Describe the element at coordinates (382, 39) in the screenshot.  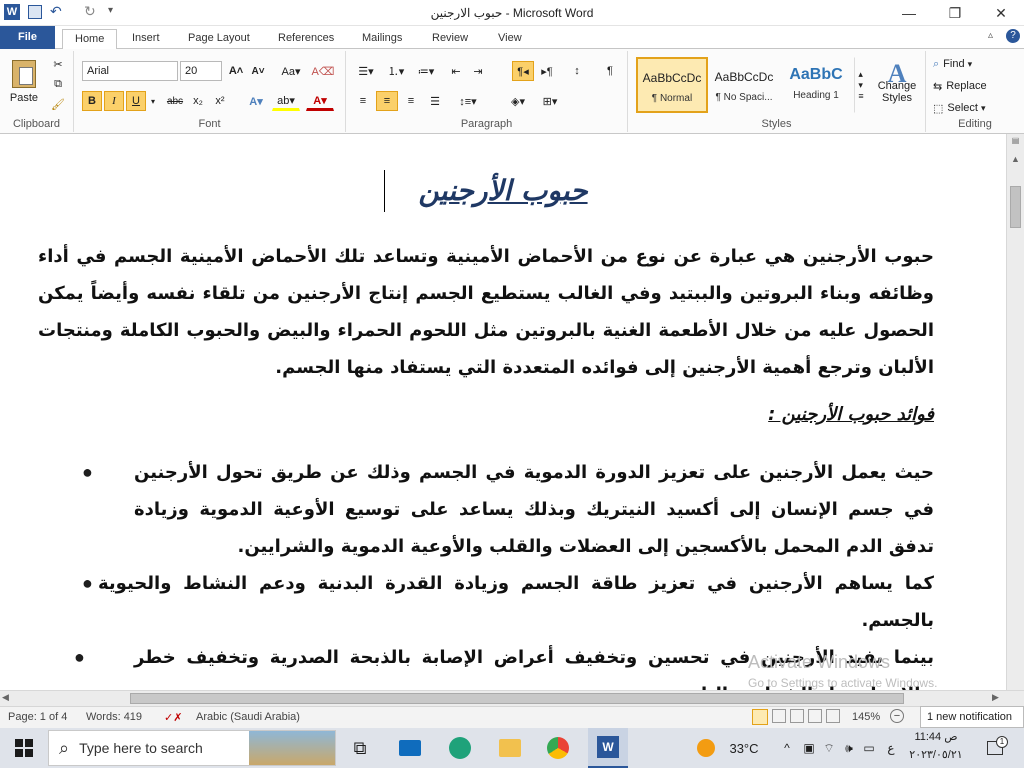
I see `tab-mailings: Mailings` at that location.